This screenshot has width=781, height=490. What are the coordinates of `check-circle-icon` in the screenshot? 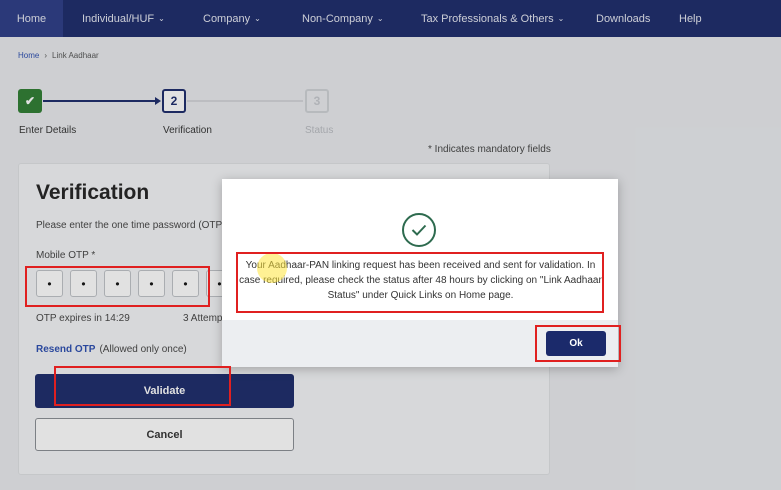 It's located at (419, 230).